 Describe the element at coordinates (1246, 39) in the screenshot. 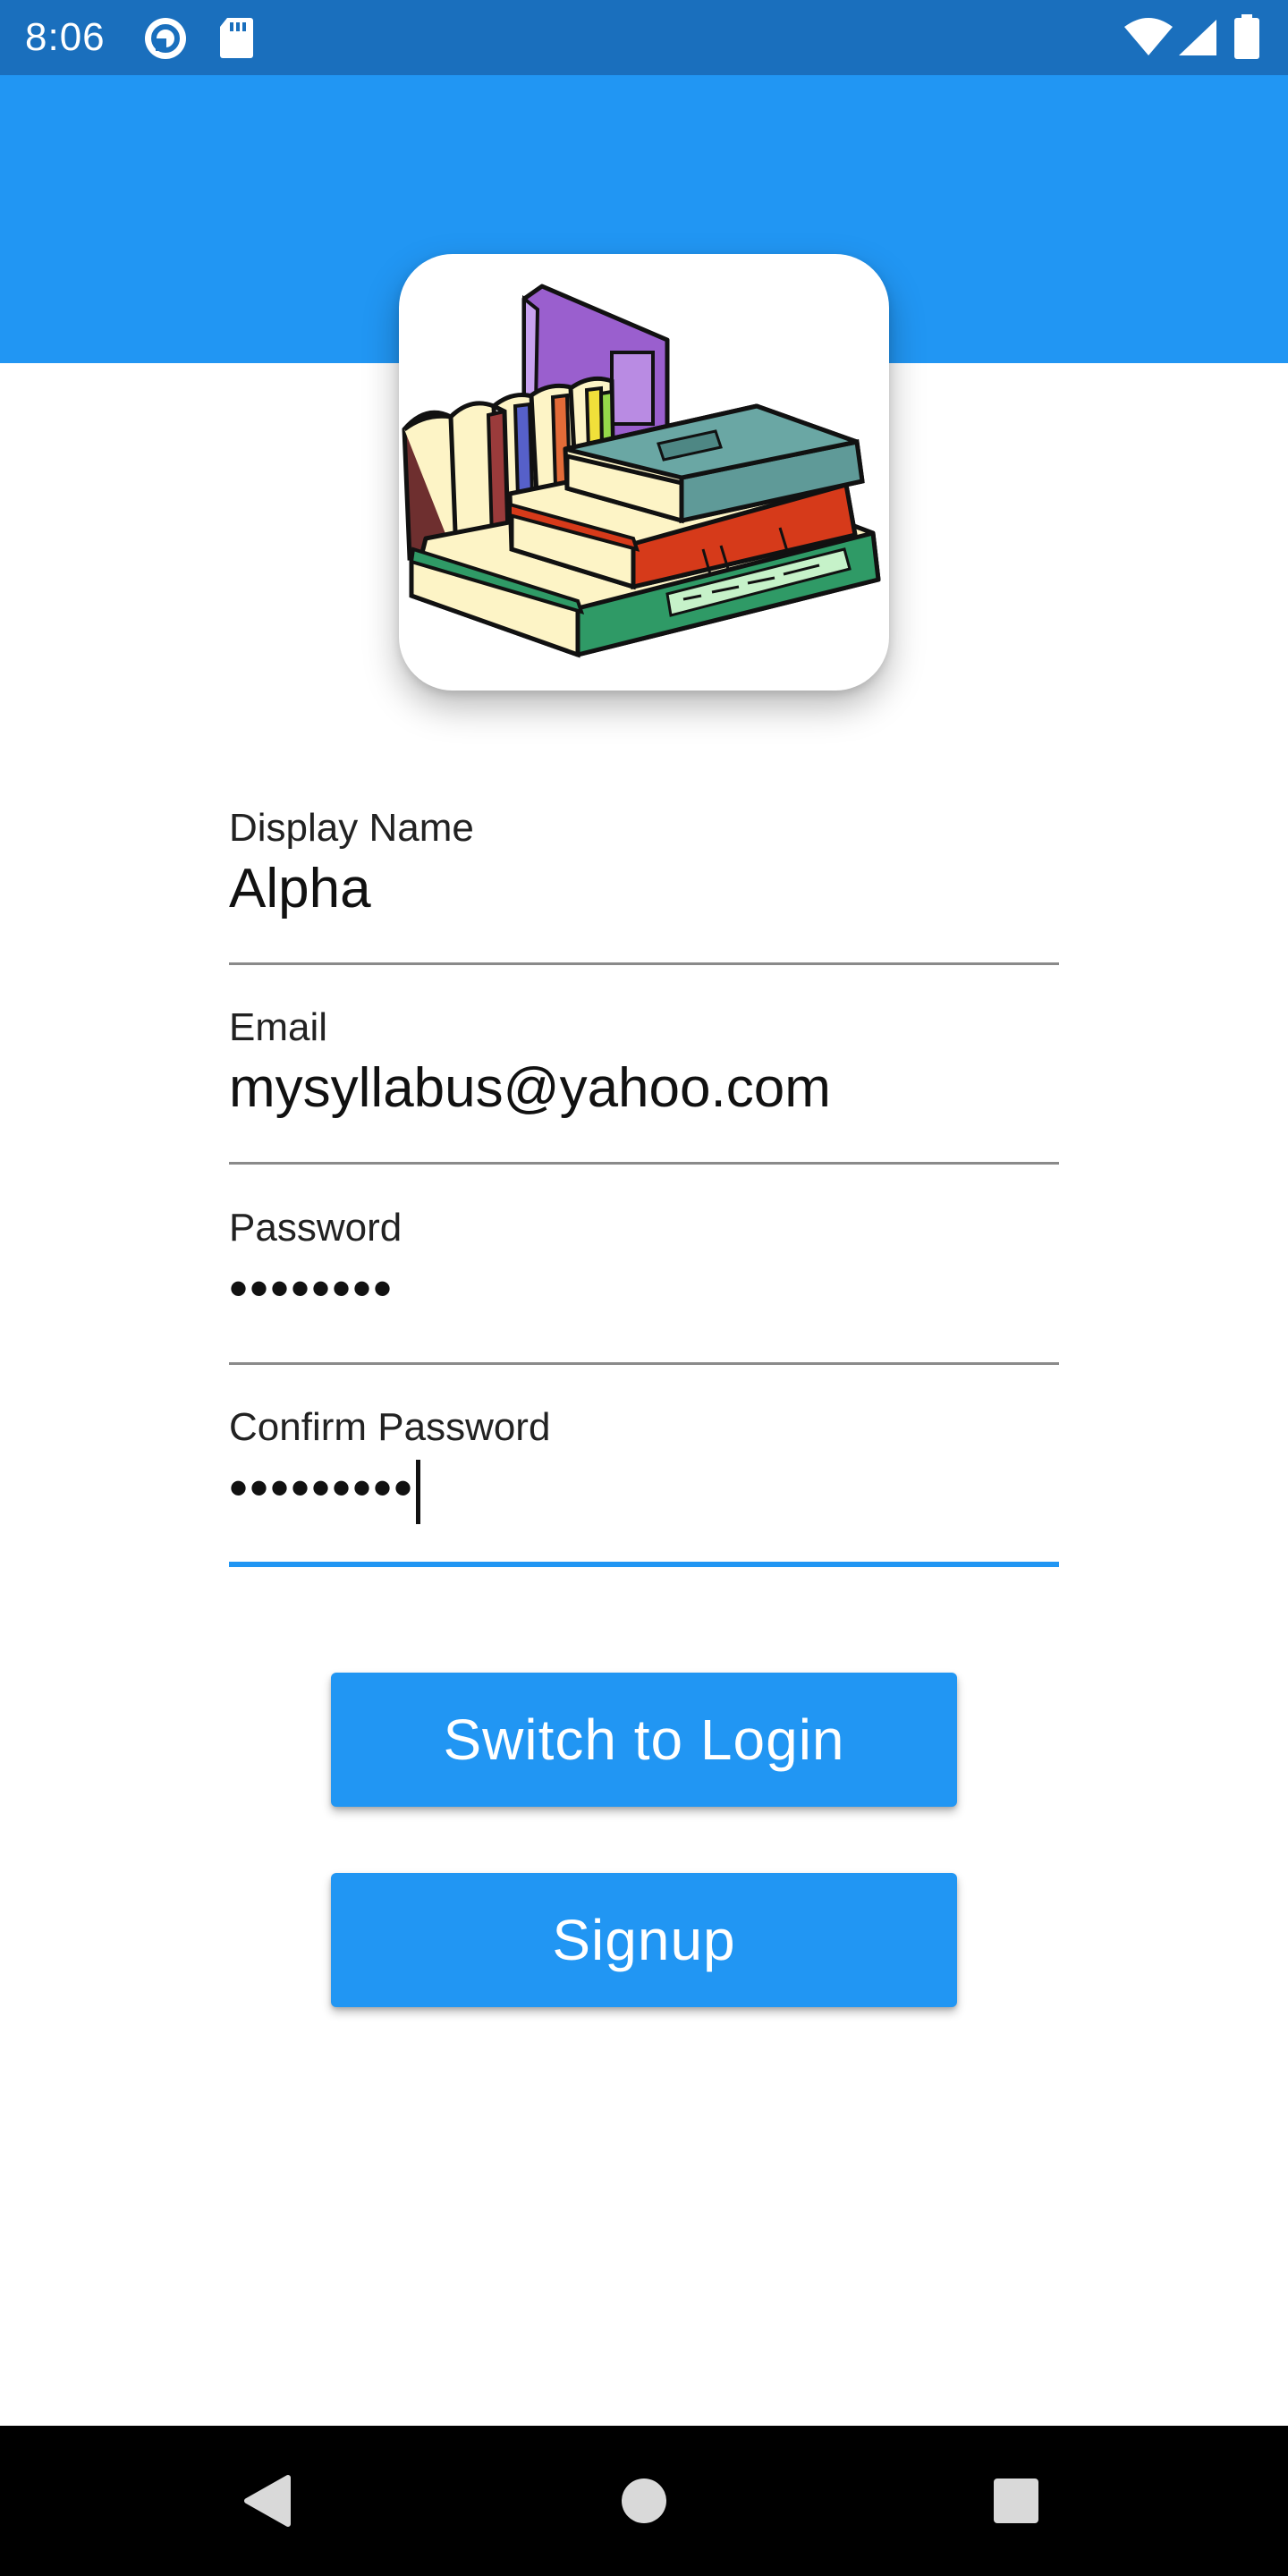

I see `battery-icon` at that location.